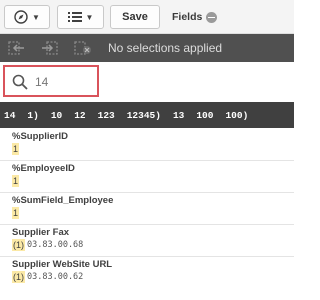 This screenshot has height=300, width=320. What do you see at coordinates (55, 277) in the screenshot?
I see `result-value-text: 03.83.00.62` at bounding box center [55, 277].